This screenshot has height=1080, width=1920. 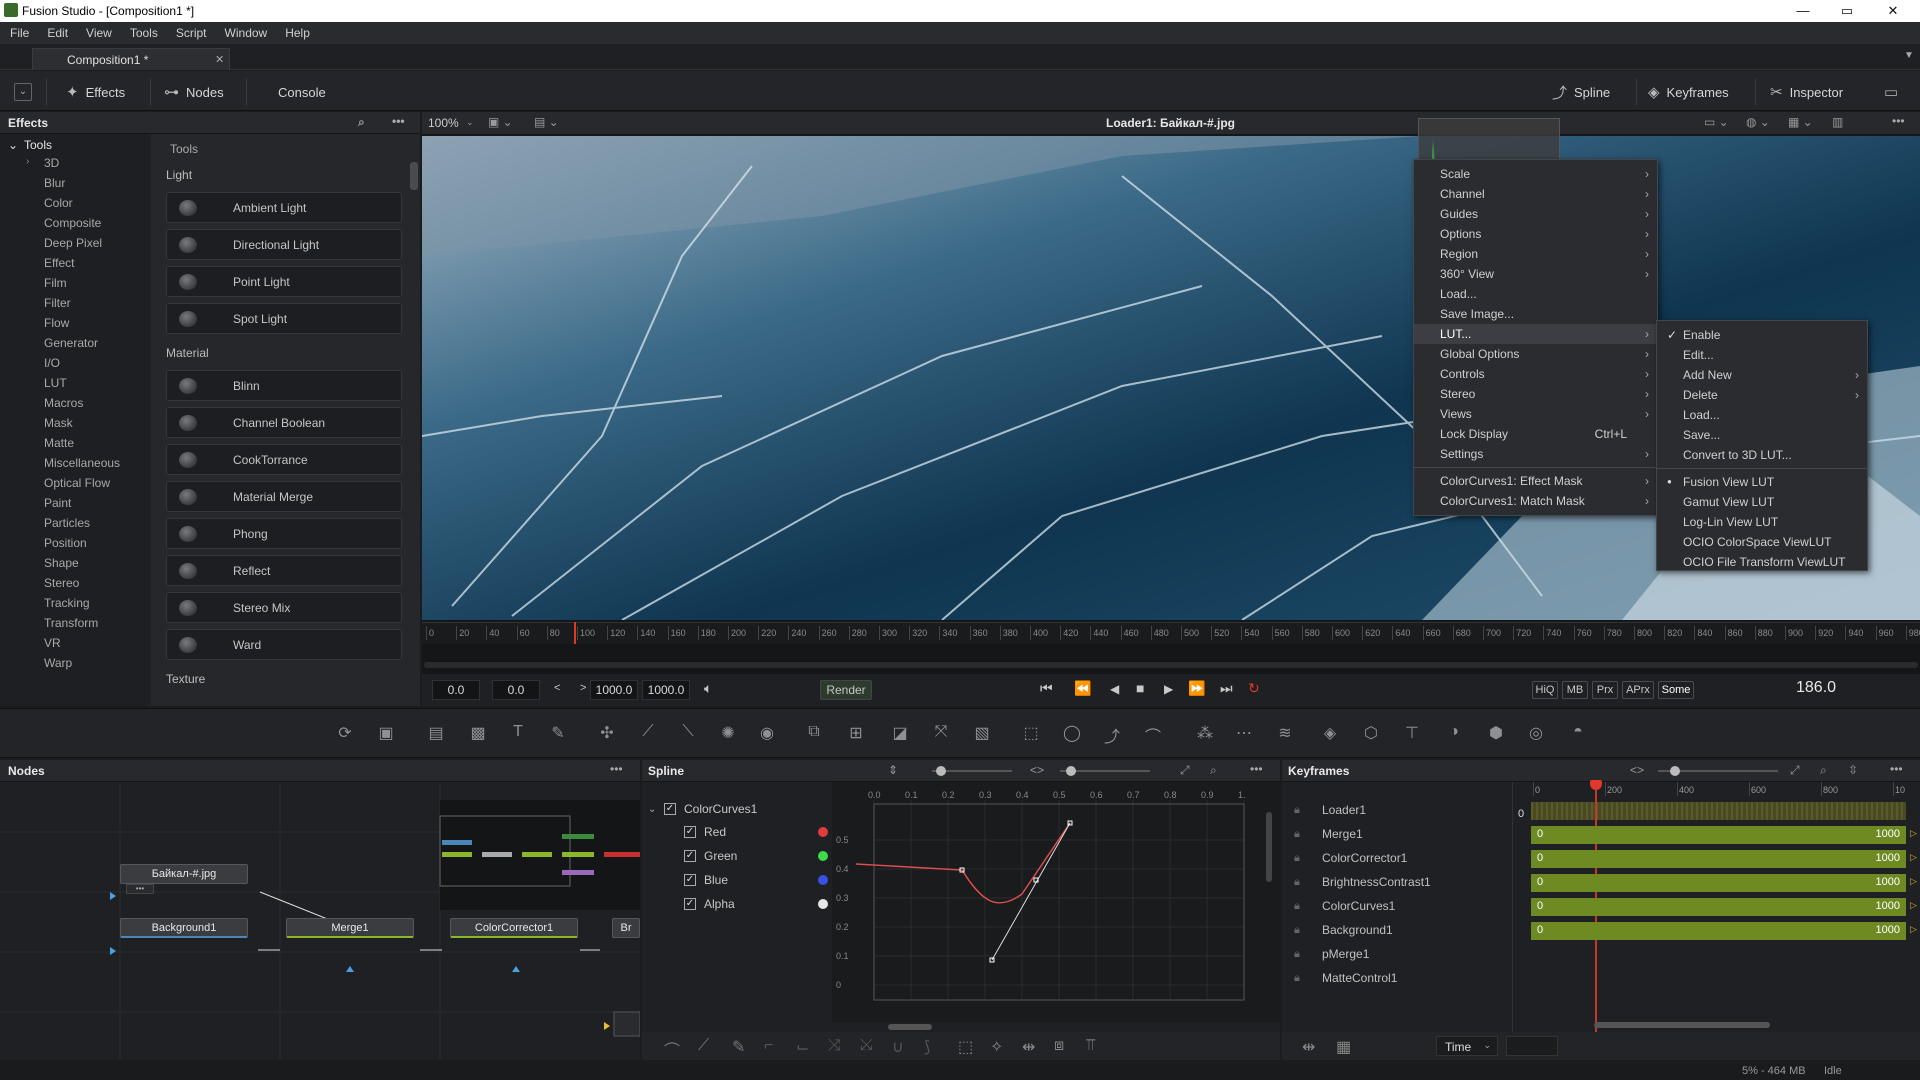 I want to click on merge-icon: ⧉, so click(x=814, y=734).